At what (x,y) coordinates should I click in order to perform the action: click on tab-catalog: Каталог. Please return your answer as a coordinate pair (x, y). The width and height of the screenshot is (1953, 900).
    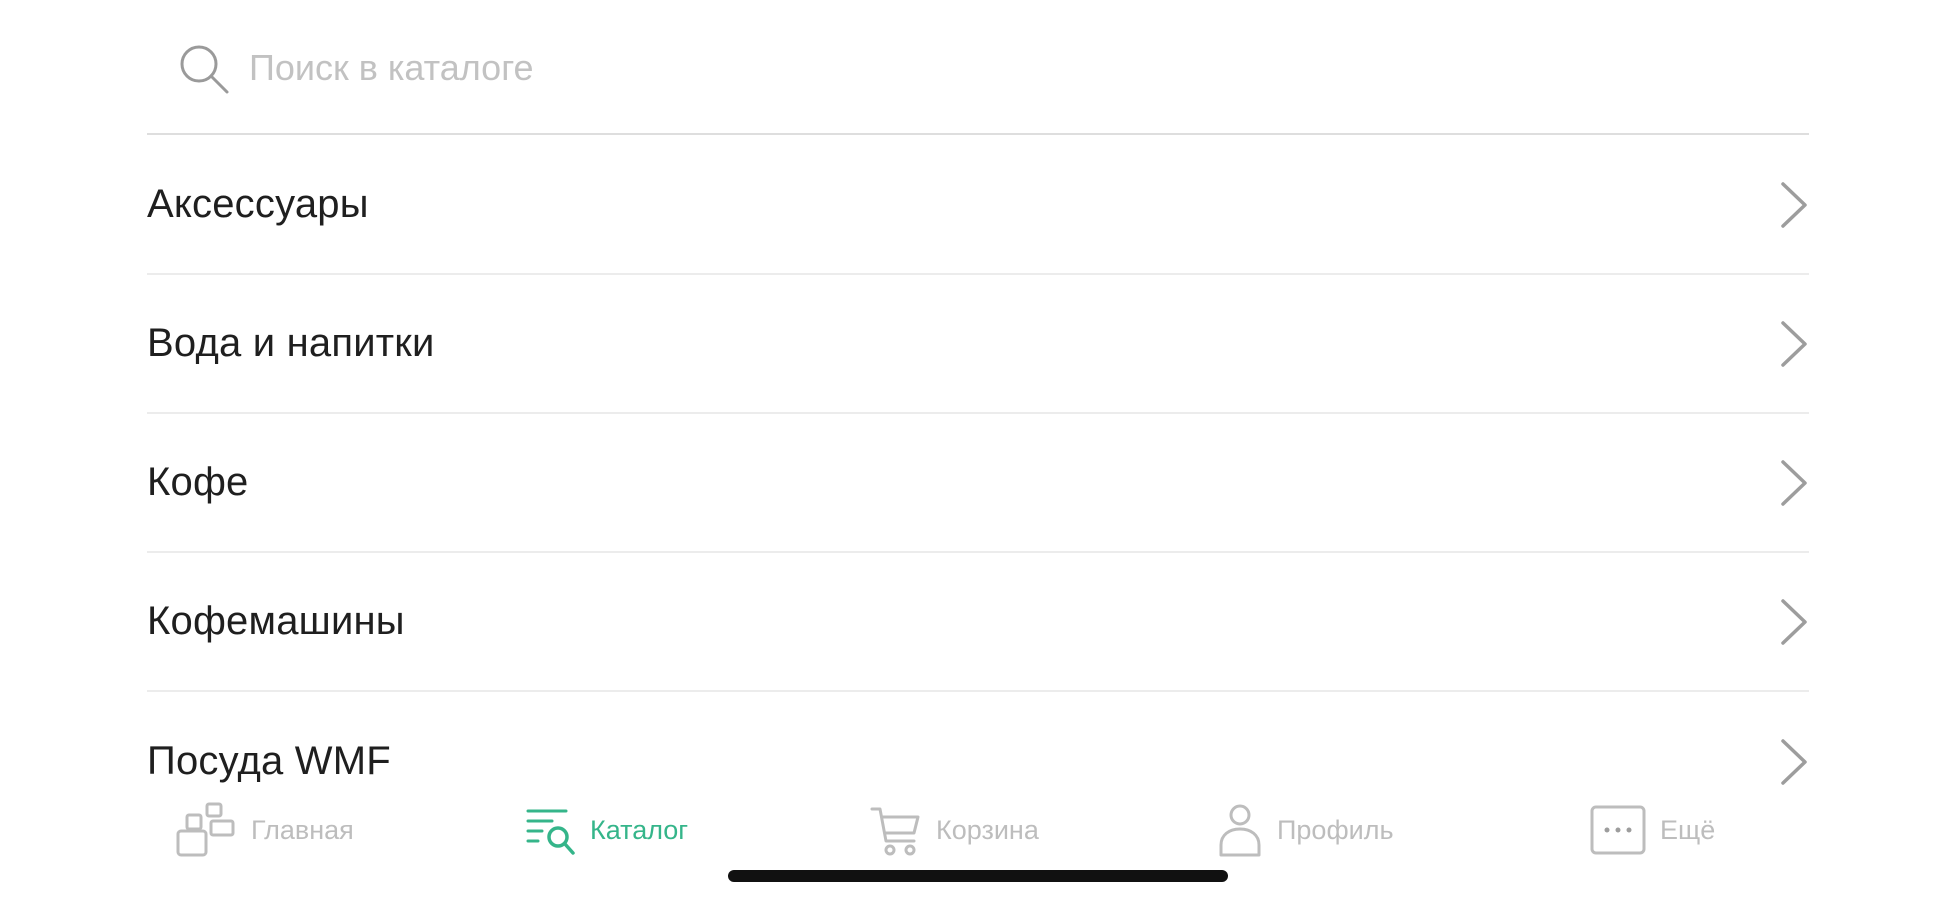
    Looking at the image, I should click on (607, 830).